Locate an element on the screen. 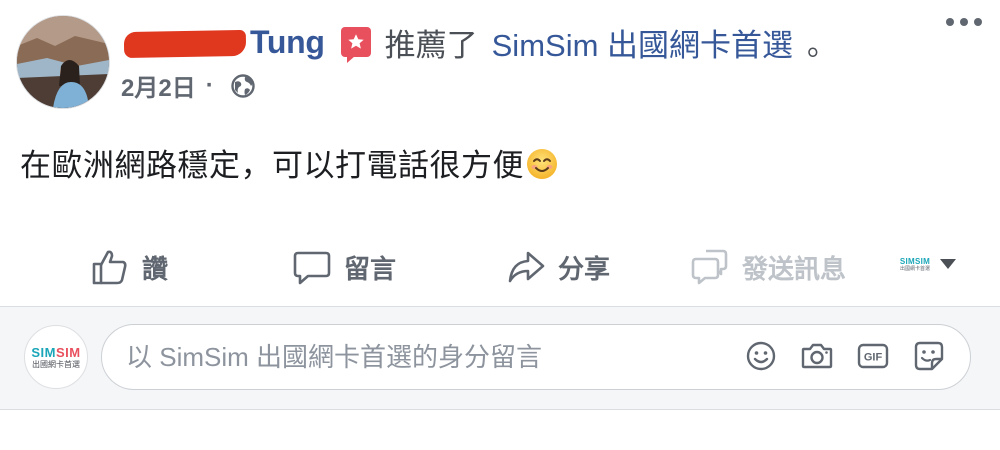 The width and height of the screenshot is (1000, 450). comment-input is located at coordinates (406, 357).